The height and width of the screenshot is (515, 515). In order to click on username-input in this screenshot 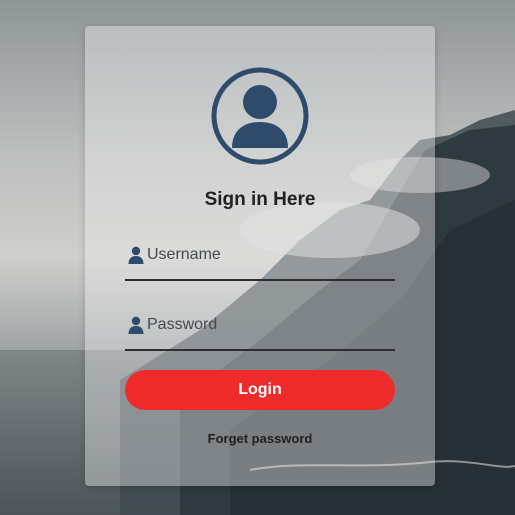, I will do `click(267, 255)`.